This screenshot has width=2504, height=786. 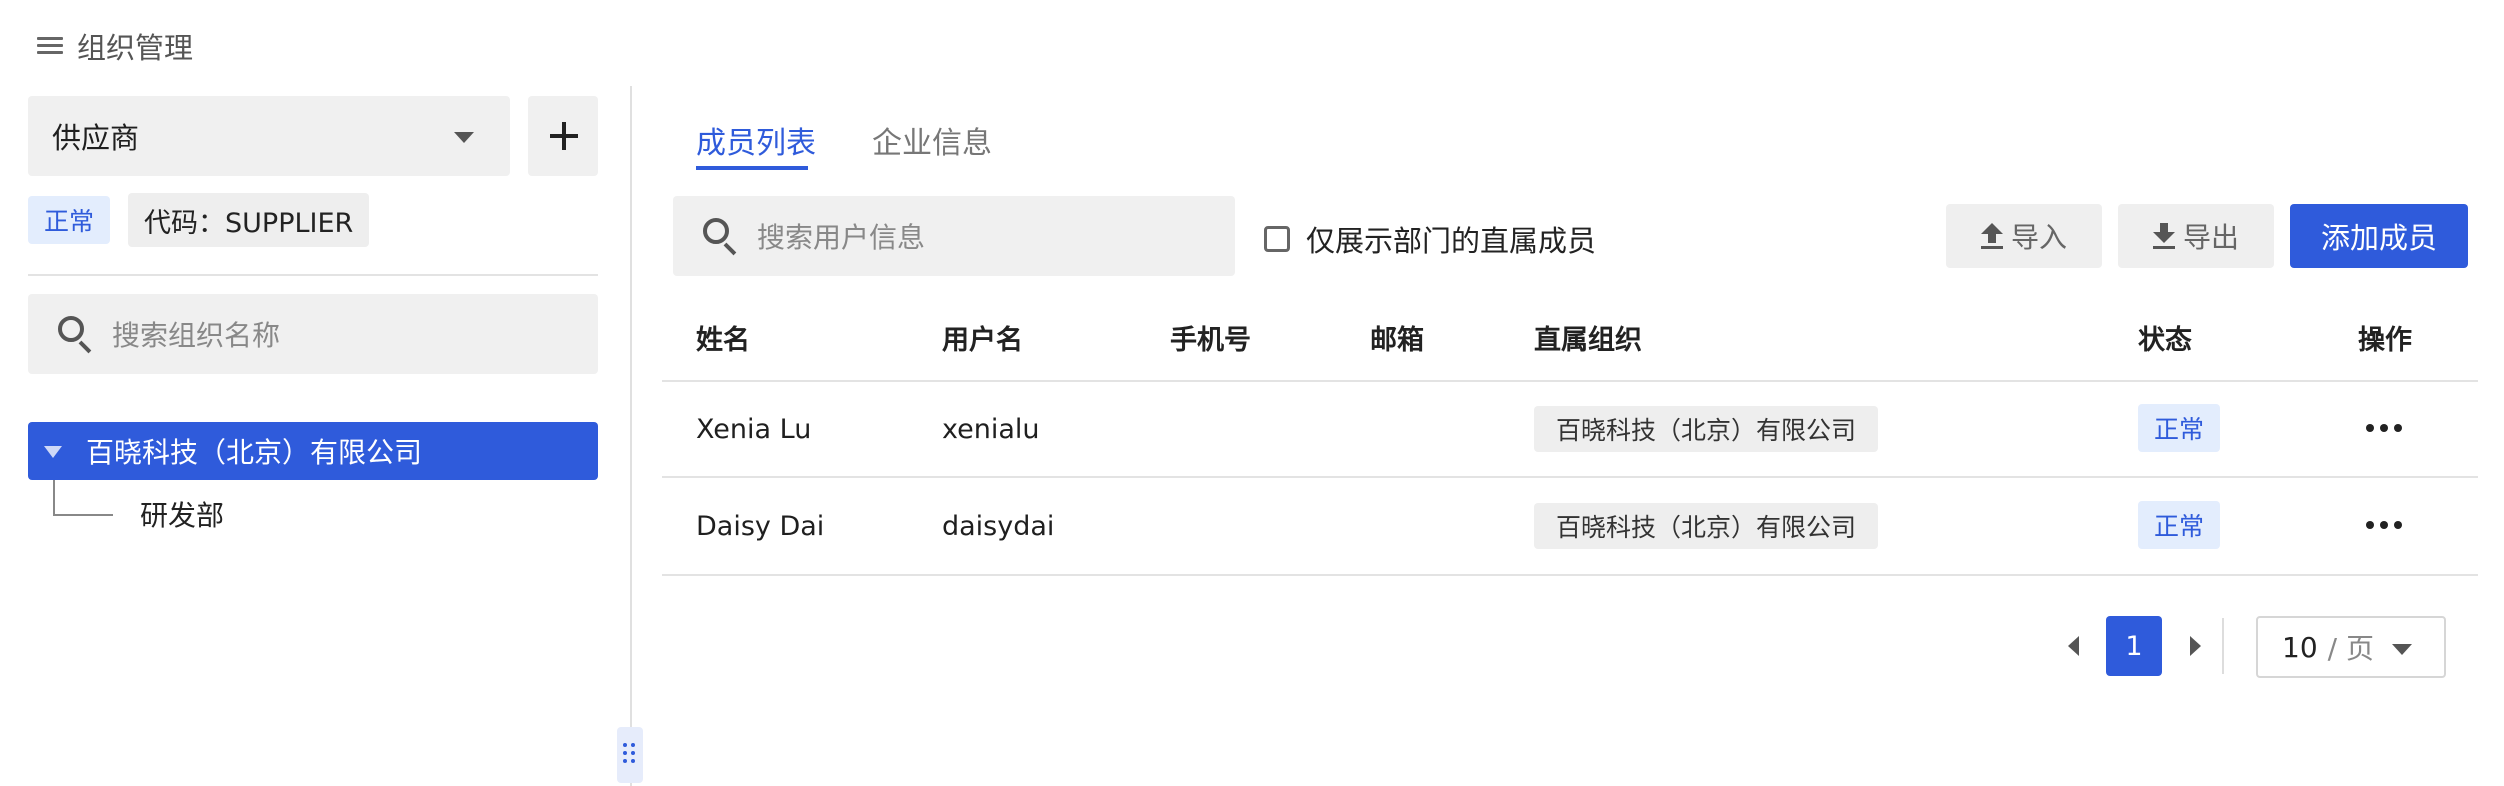 I want to click on export-button: 导出, so click(x=2196, y=236).